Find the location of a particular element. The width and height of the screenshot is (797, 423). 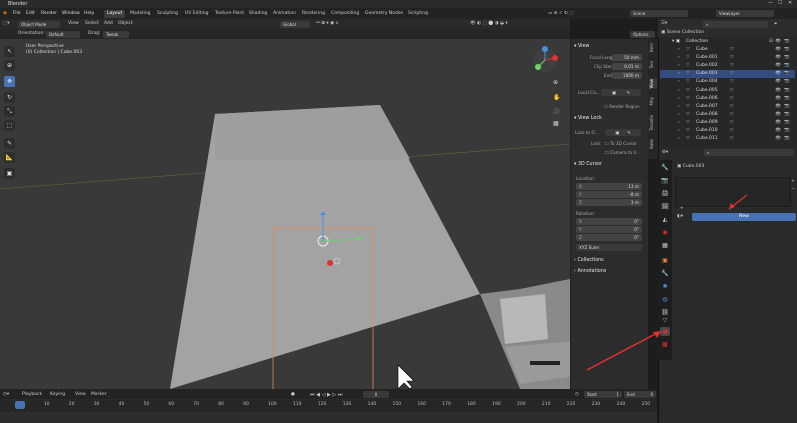

annotations-section-header: › Annotations is located at coordinates (590, 271).